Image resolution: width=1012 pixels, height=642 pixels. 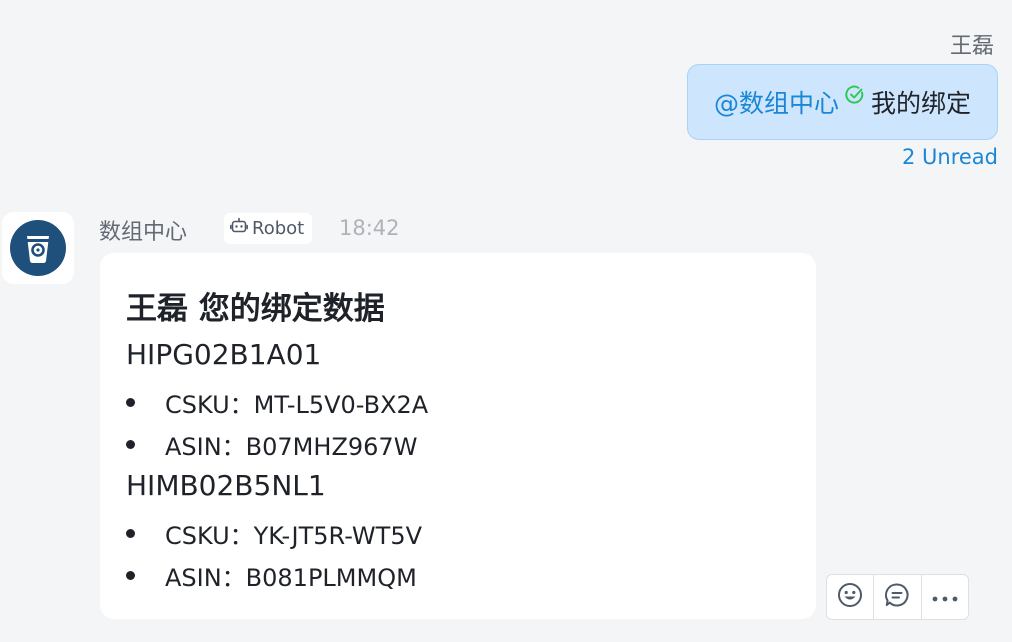 What do you see at coordinates (776, 102) in the screenshot?
I see `mention-link: @数组中心` at bounding box center [776, 102].